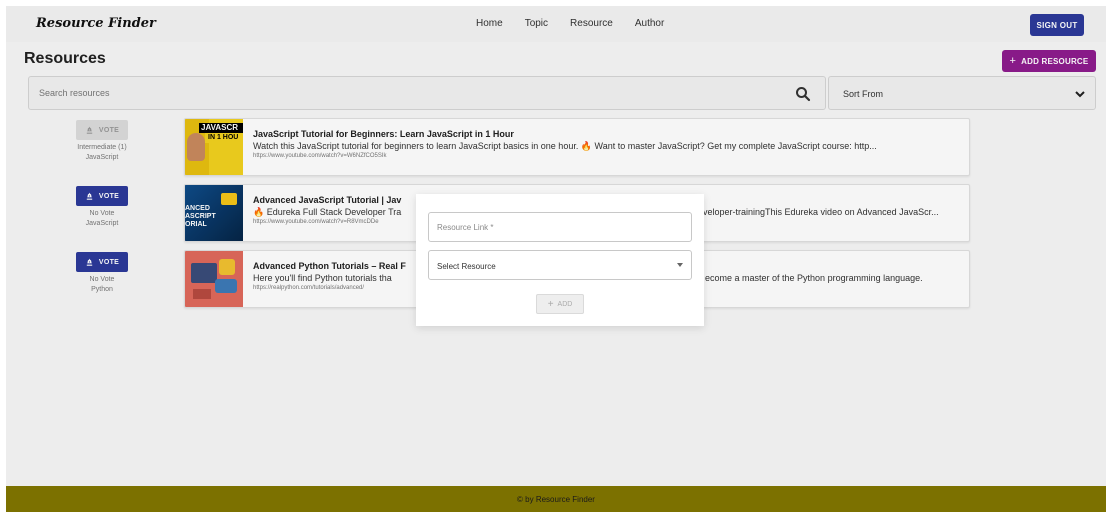 This screenshot has height=512, width=1112. I want to click on add-label: ADD, so click(565, 304).